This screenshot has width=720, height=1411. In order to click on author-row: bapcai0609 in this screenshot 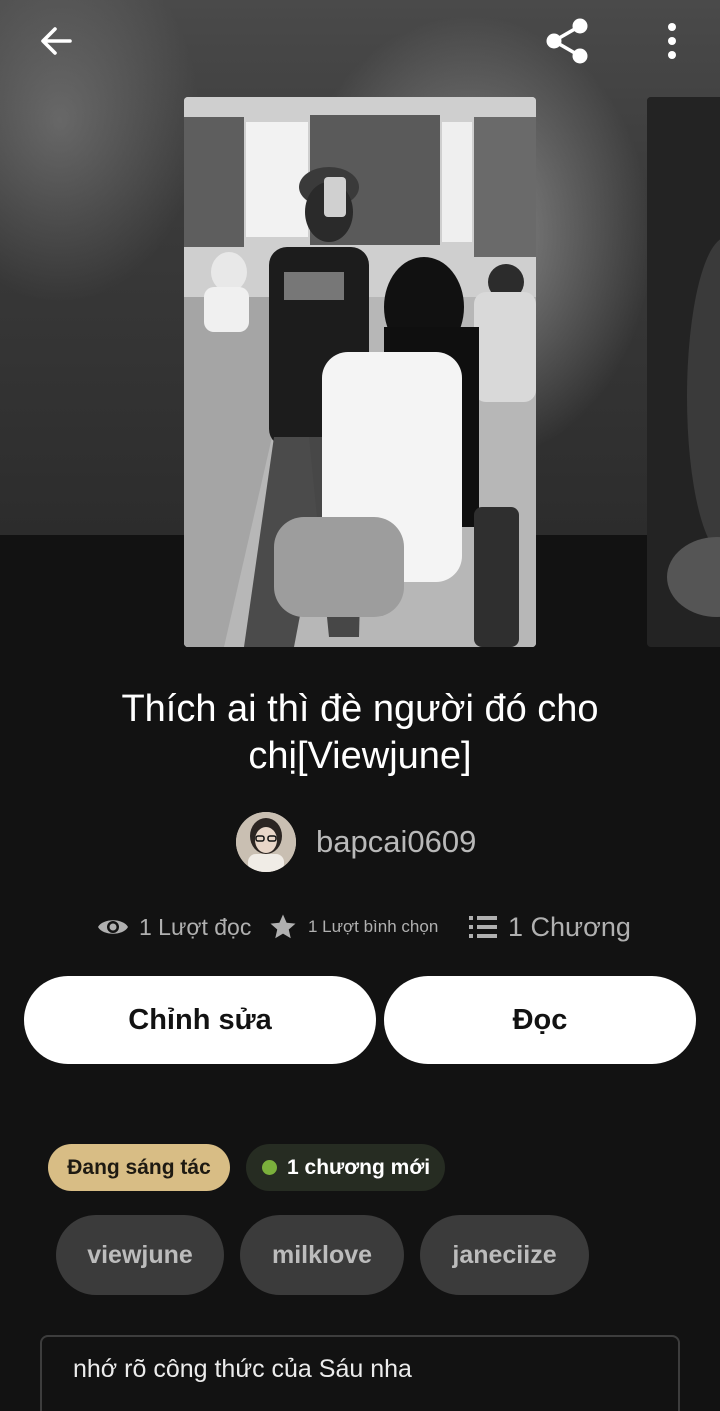, I will do `click(356, 842)`.